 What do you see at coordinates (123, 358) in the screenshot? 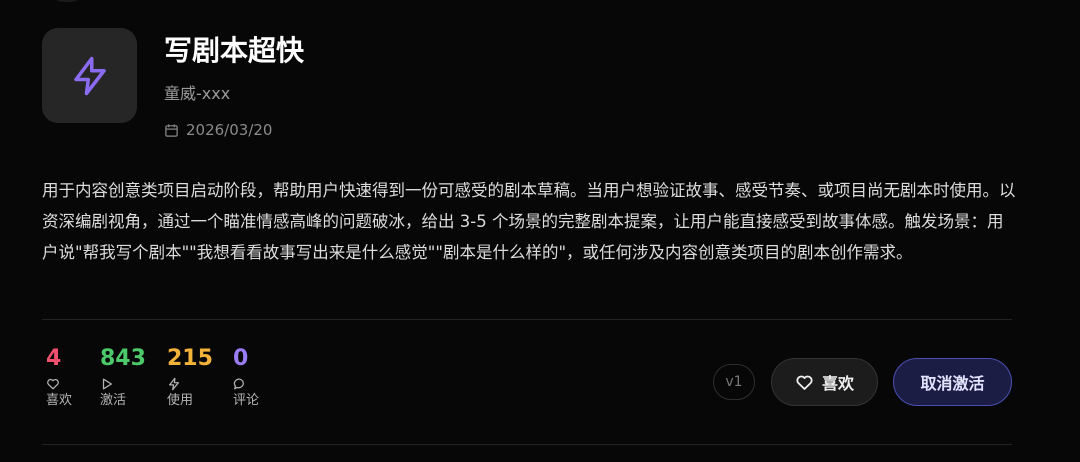
I see `stat-activations-value: 843` at bounding box center [123, 358].